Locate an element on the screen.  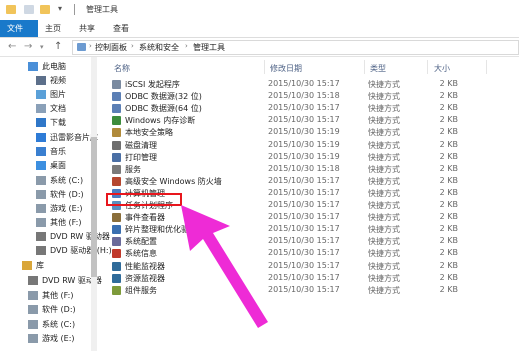
annotation-arrow is located at coordinates (224, 266).